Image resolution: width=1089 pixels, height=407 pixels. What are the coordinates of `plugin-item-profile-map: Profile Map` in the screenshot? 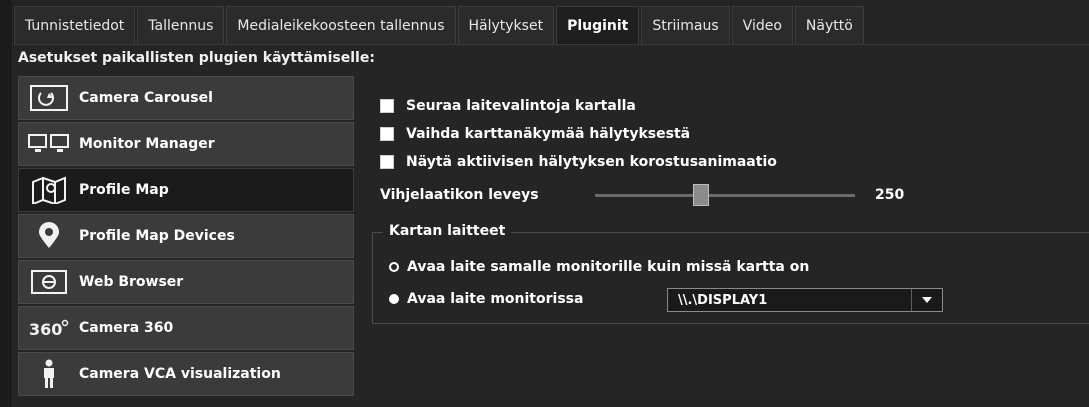 It's located at (186, 190).